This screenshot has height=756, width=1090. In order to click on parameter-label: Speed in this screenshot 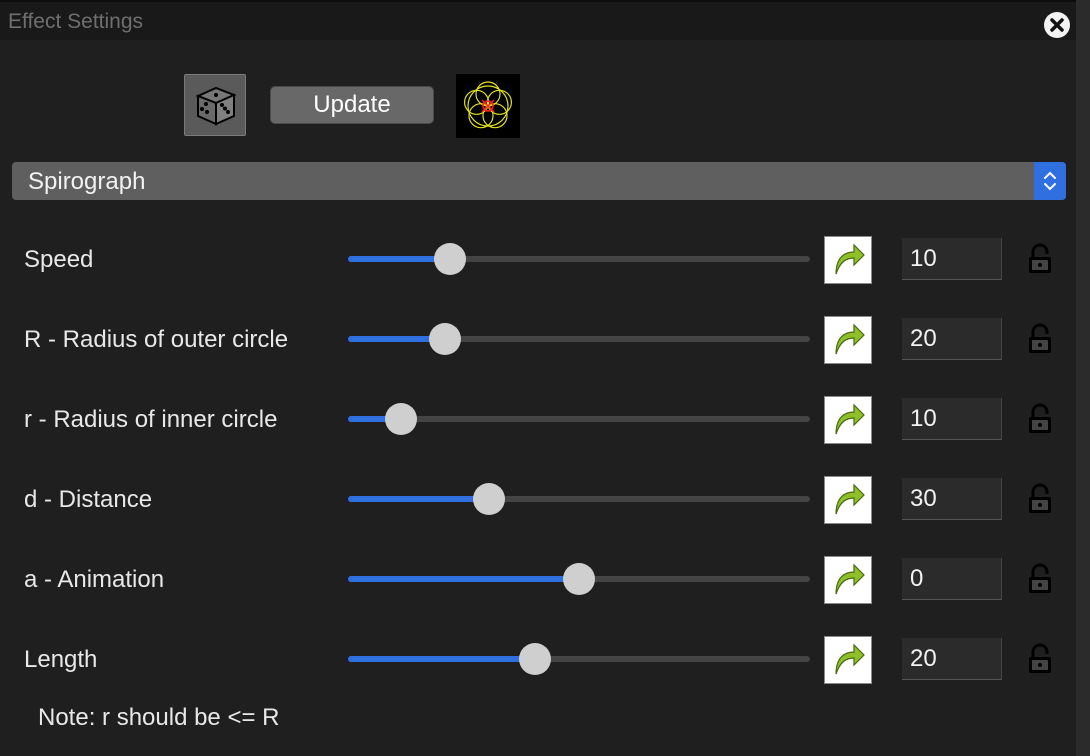, I will do `click(59, 259)`.